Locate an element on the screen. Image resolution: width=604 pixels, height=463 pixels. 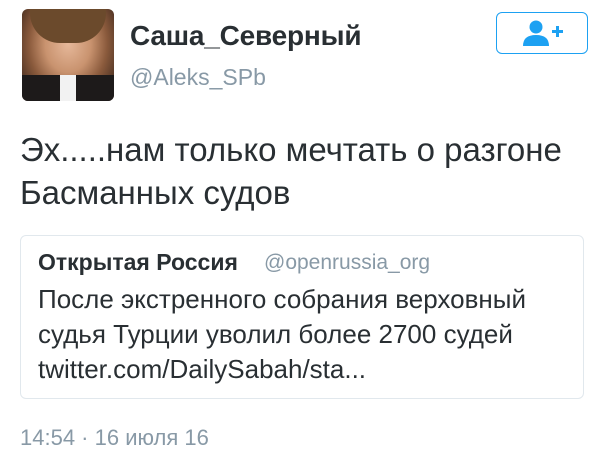
follow-button is located at coordinates (542, 33).